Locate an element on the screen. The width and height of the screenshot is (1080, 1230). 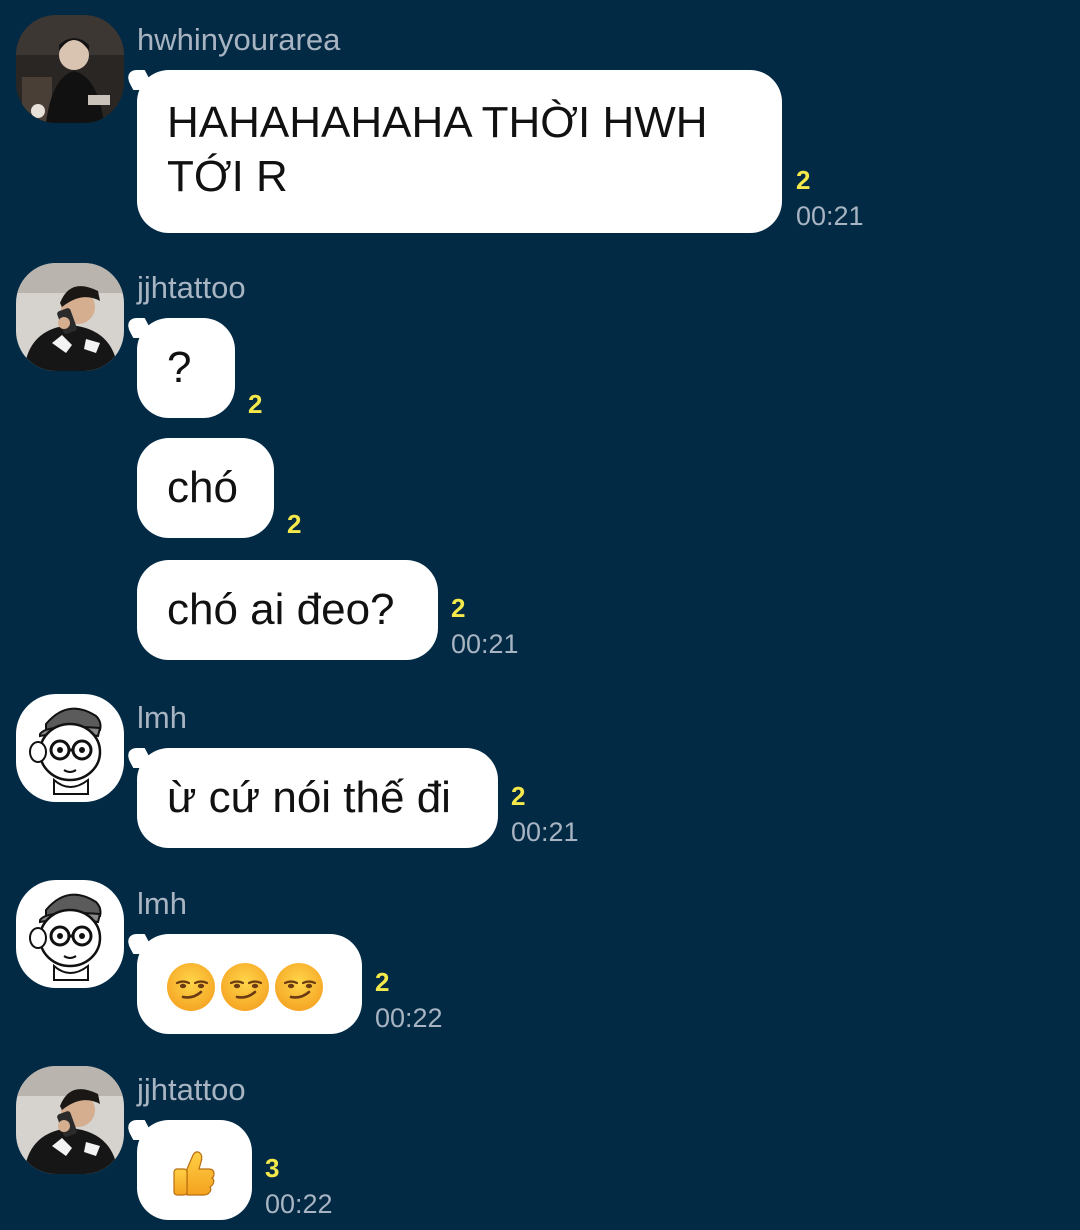
message-text: ừ cứ nói thế đi is located at coordinates (309, 797).